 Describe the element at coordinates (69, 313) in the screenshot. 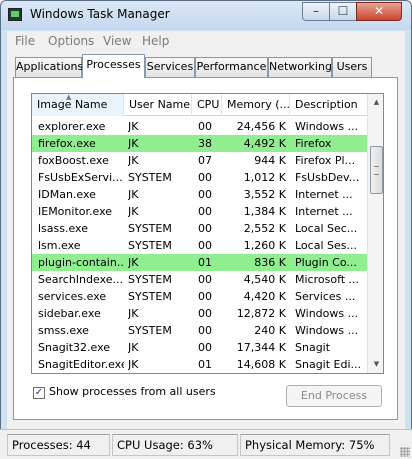

I see `cell-image-name: sidebar.exe` at that location.